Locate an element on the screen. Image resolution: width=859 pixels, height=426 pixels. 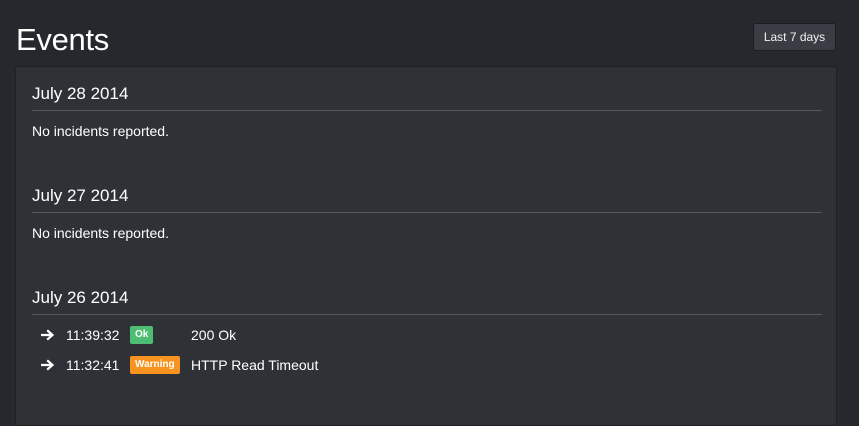
day-heading: July 27 2014 is located at coordinates (427, 199).